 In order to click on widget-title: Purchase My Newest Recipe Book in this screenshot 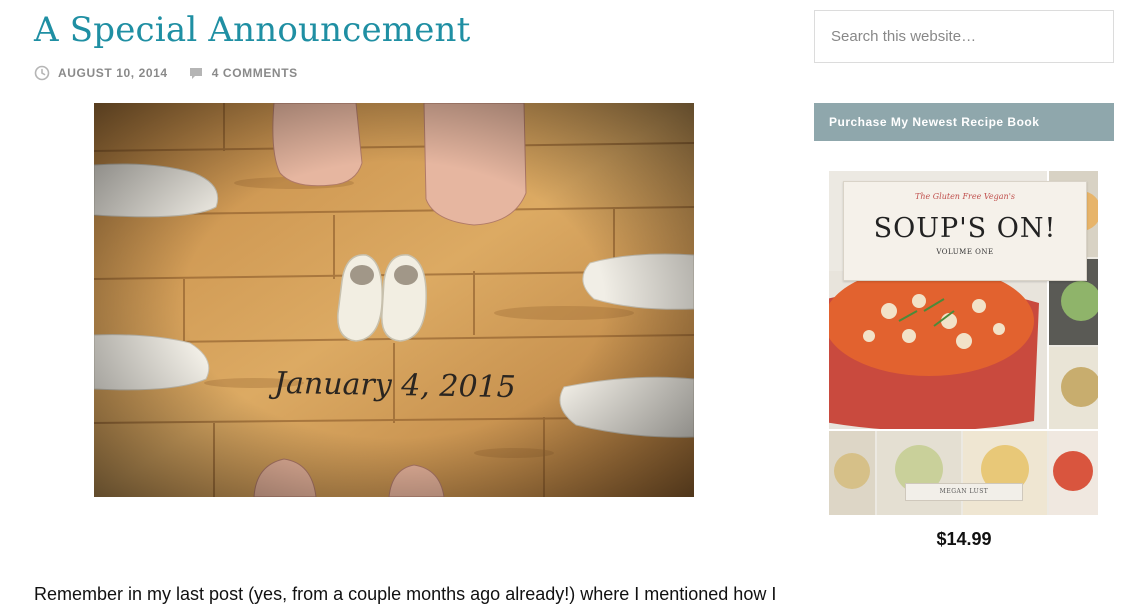, I will do `click(964, 122)`.